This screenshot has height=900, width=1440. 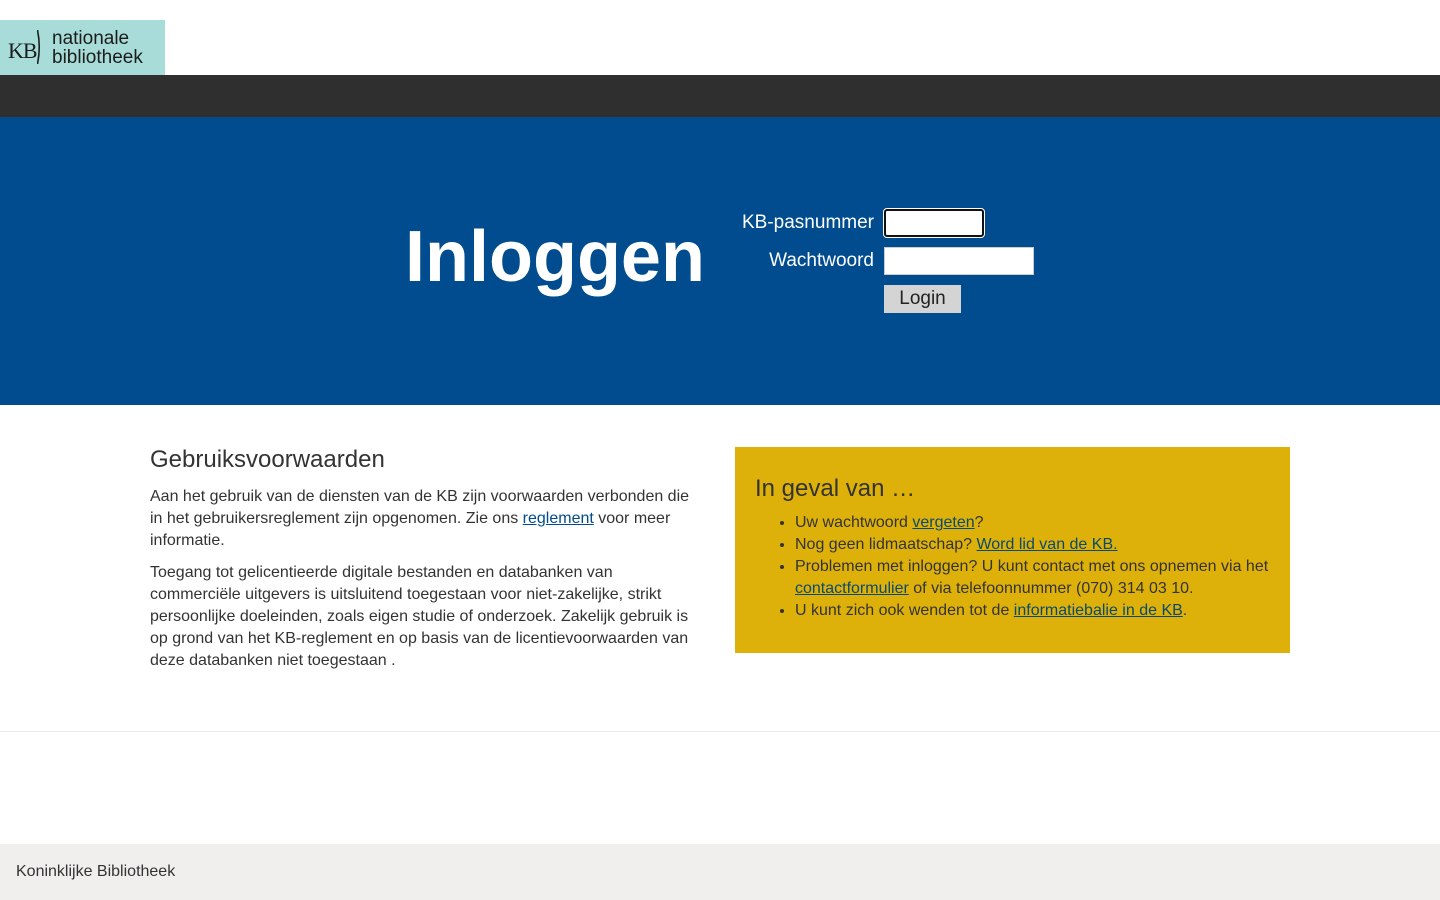 What do you see at coordinates (558, 518) in the screenshot?
I see `reglement-link: reglement` at bounding box center [558, 518].